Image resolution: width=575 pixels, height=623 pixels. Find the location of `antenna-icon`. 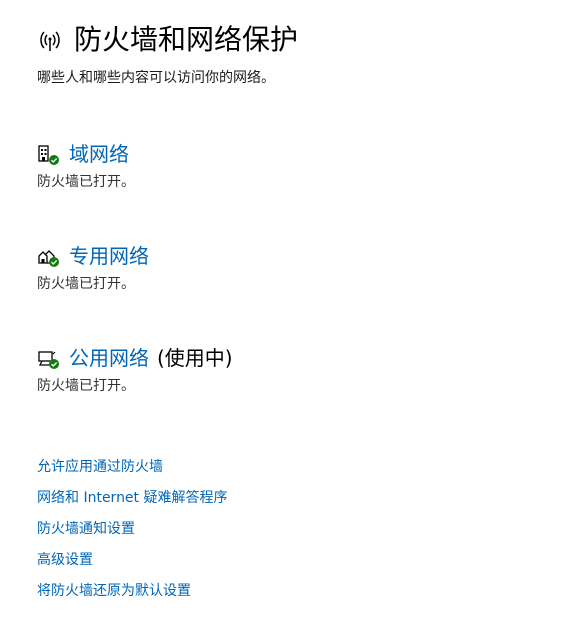

antenna-icon is located at coordinates (50, 40).